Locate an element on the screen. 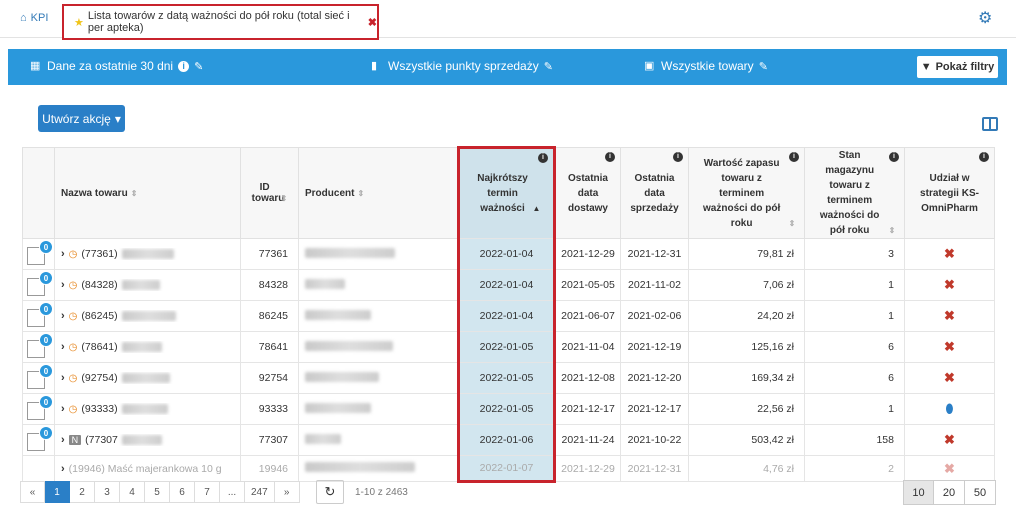 Image resolution: width=1016 pixels, height=517 pixels. header-last-sale: i Ostatnia data sprzedaży is located at coordinates (654, 193).